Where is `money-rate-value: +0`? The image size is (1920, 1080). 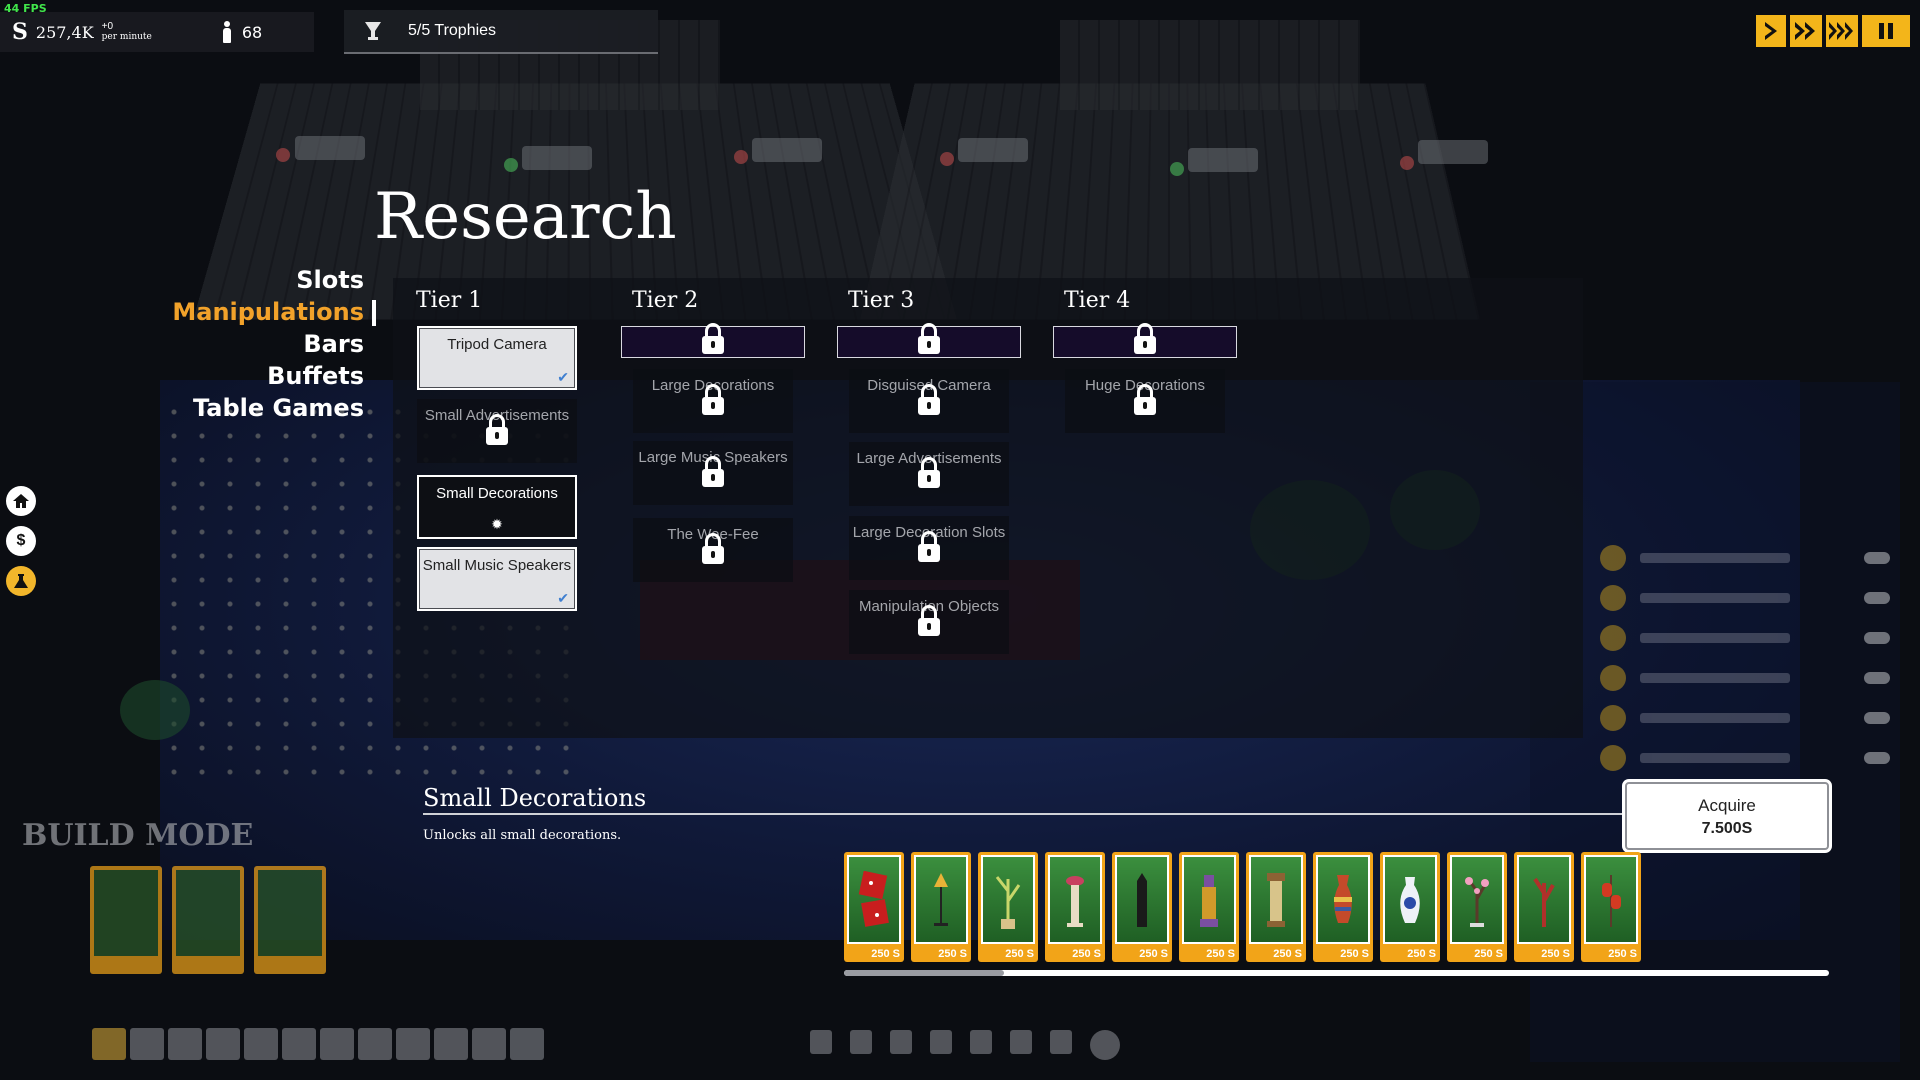
money-rate-value: +0 is located at coordinates (107, 26).